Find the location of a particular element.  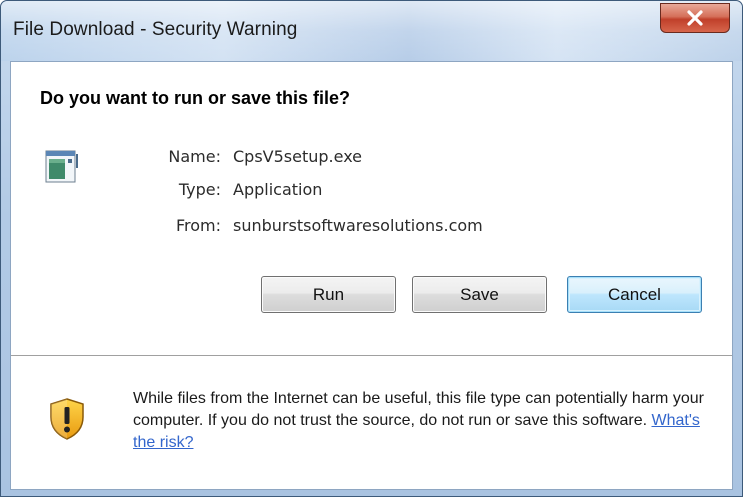

from-value: sunburstsoftwaresolutions.com is located at coordinates (358, 225).